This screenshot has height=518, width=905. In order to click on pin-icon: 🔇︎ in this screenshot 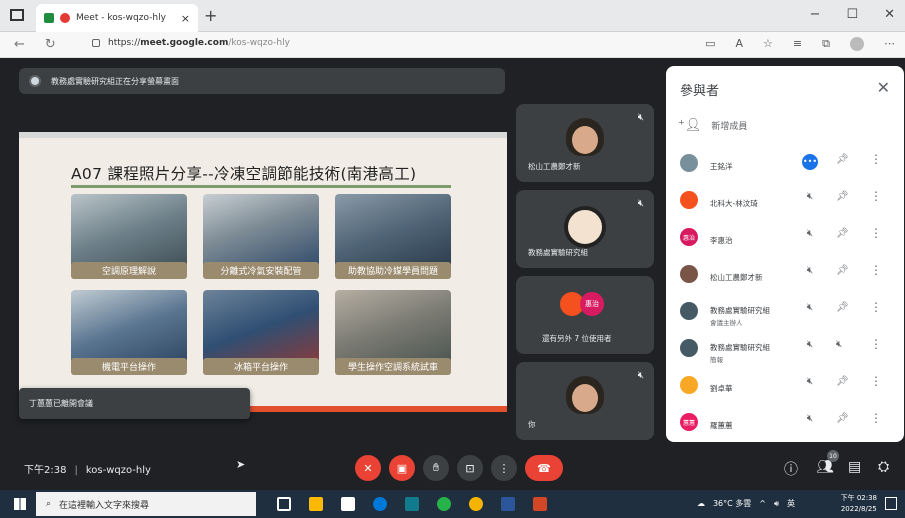, I will do `click(839, 344)`.